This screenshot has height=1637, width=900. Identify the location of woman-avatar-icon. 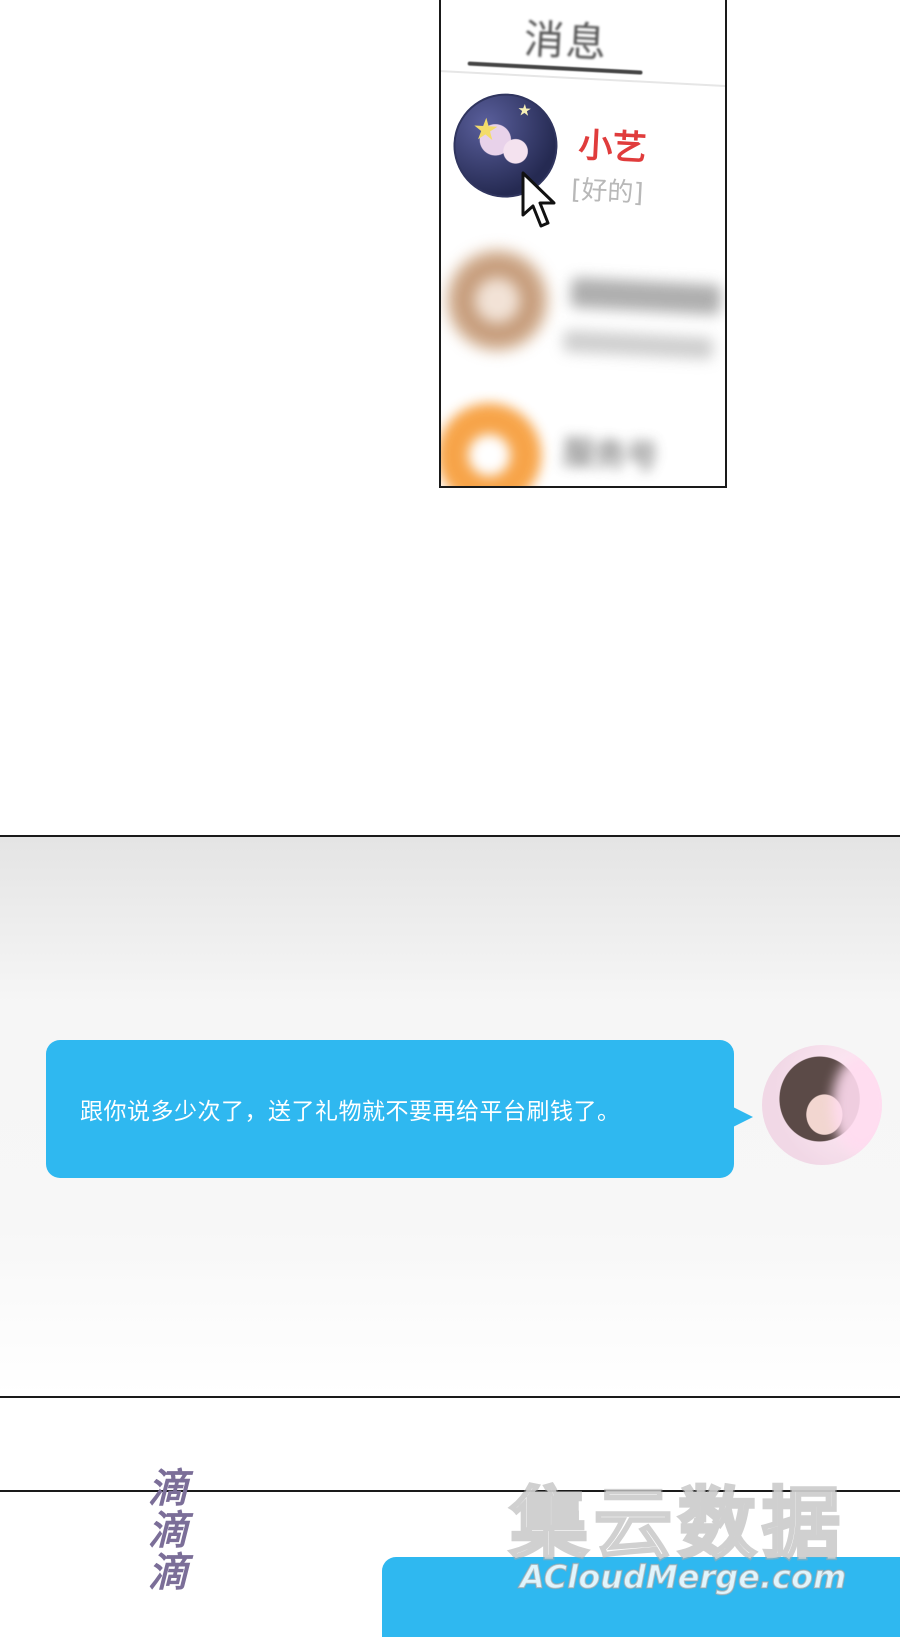
(822, 1105).